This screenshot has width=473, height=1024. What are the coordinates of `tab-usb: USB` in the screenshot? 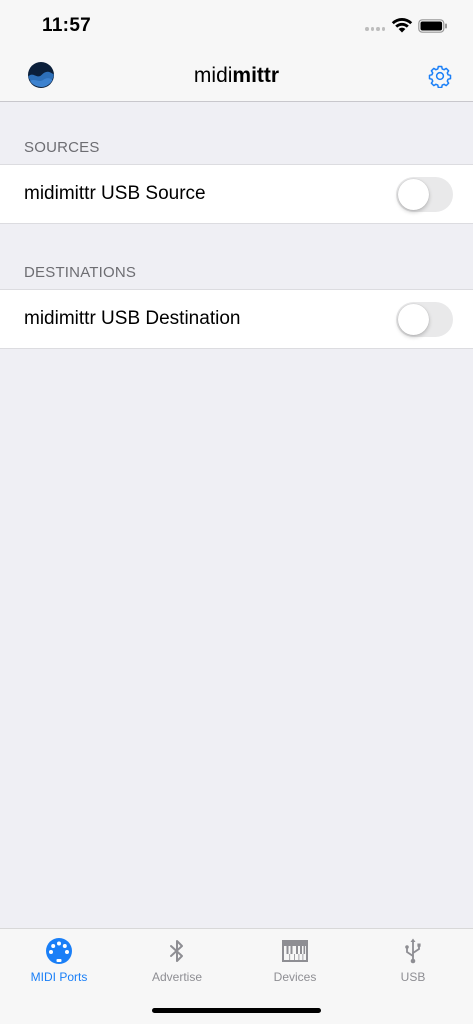 It's located at (413, 960).